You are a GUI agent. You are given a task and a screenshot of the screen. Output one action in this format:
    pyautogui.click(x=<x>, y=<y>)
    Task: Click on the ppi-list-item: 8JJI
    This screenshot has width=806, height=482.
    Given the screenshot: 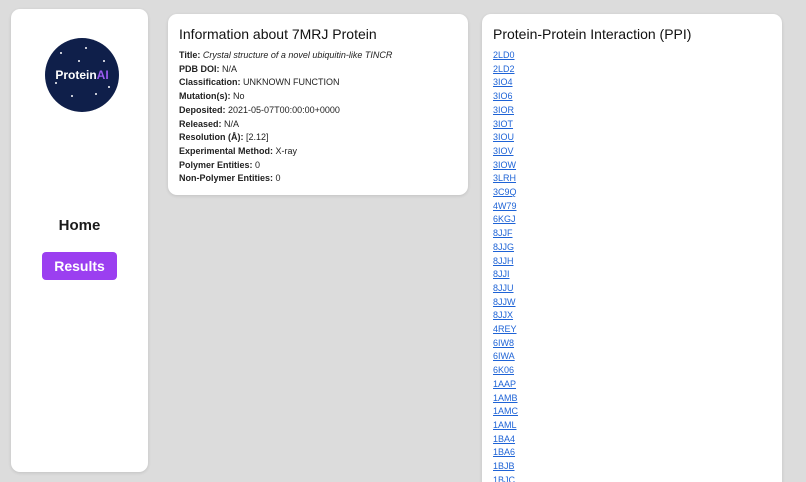 What is the action you would take?
    pyautogui.click(x=632, y=275)
    